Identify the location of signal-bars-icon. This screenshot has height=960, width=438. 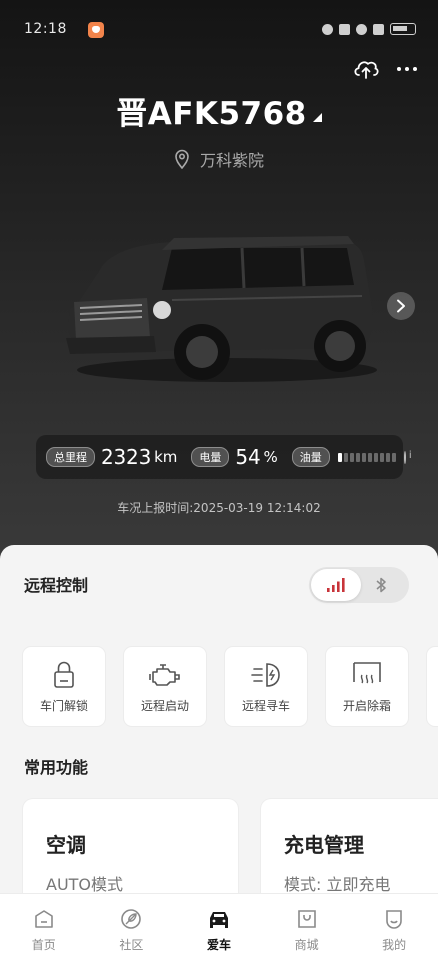
(336, 585).